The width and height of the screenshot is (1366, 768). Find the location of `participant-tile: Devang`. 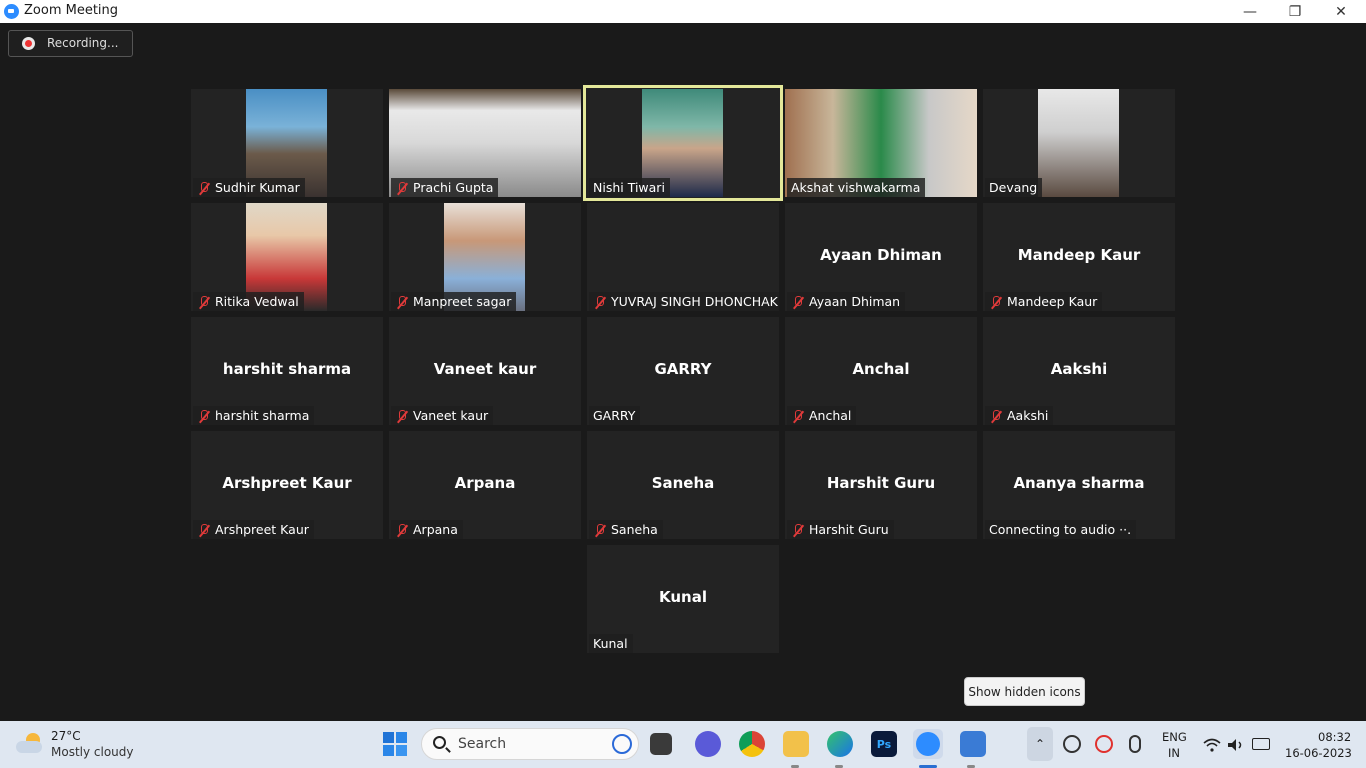

participant-tile: Devang is located at coordinates (1079, 143).